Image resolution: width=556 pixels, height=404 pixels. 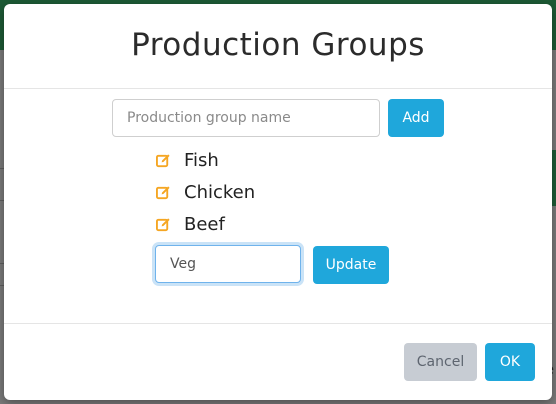 I want to click on production-group-name-input, so click(x=246, y=118).